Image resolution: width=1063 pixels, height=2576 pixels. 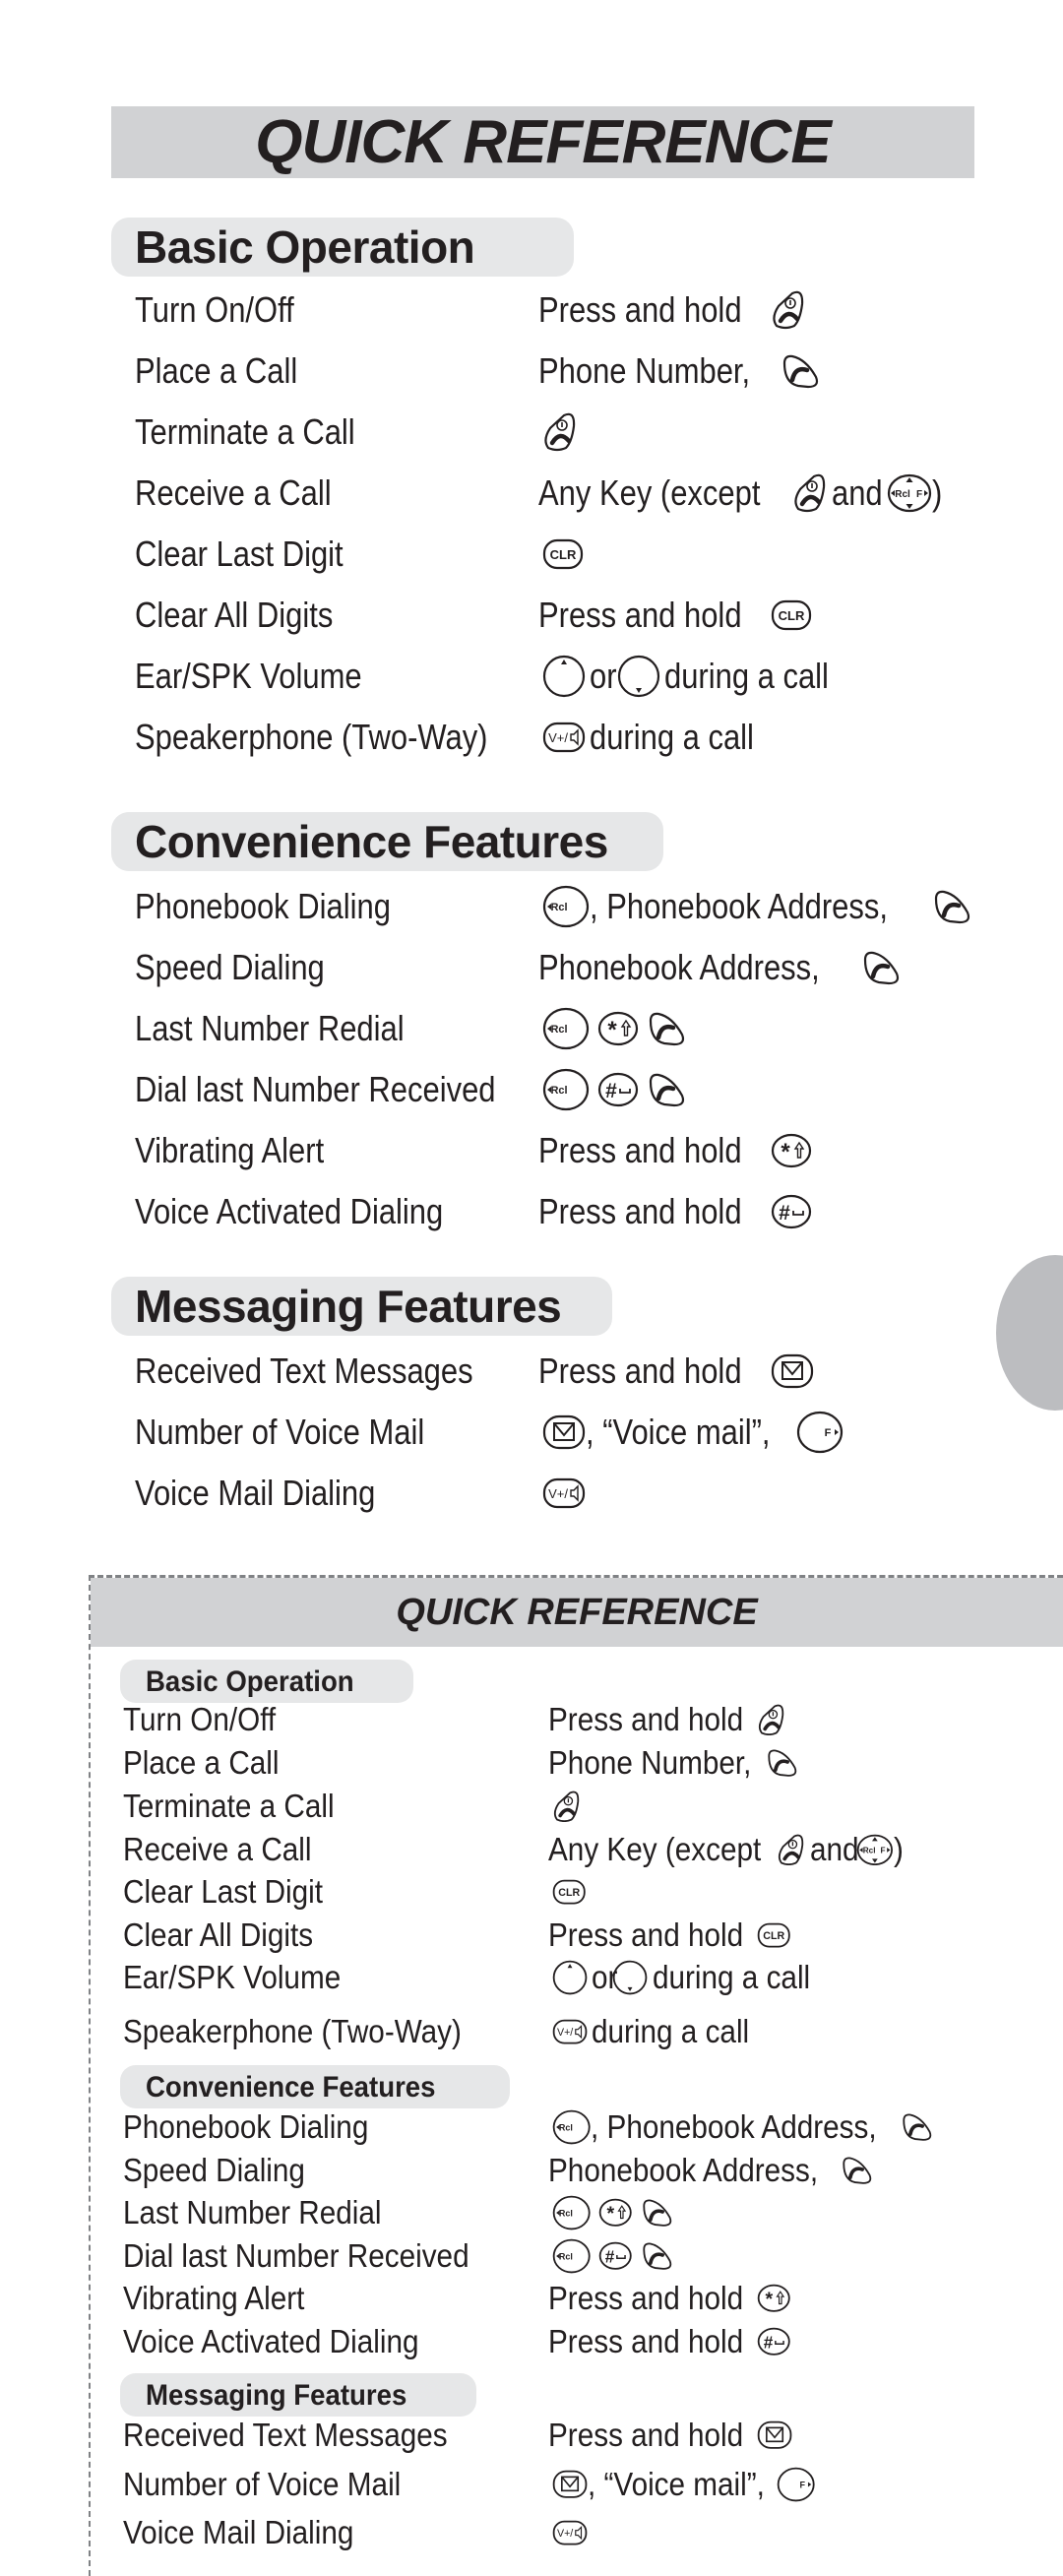 I want to click on f-key-icon: F, so click(x=820, y=1432).